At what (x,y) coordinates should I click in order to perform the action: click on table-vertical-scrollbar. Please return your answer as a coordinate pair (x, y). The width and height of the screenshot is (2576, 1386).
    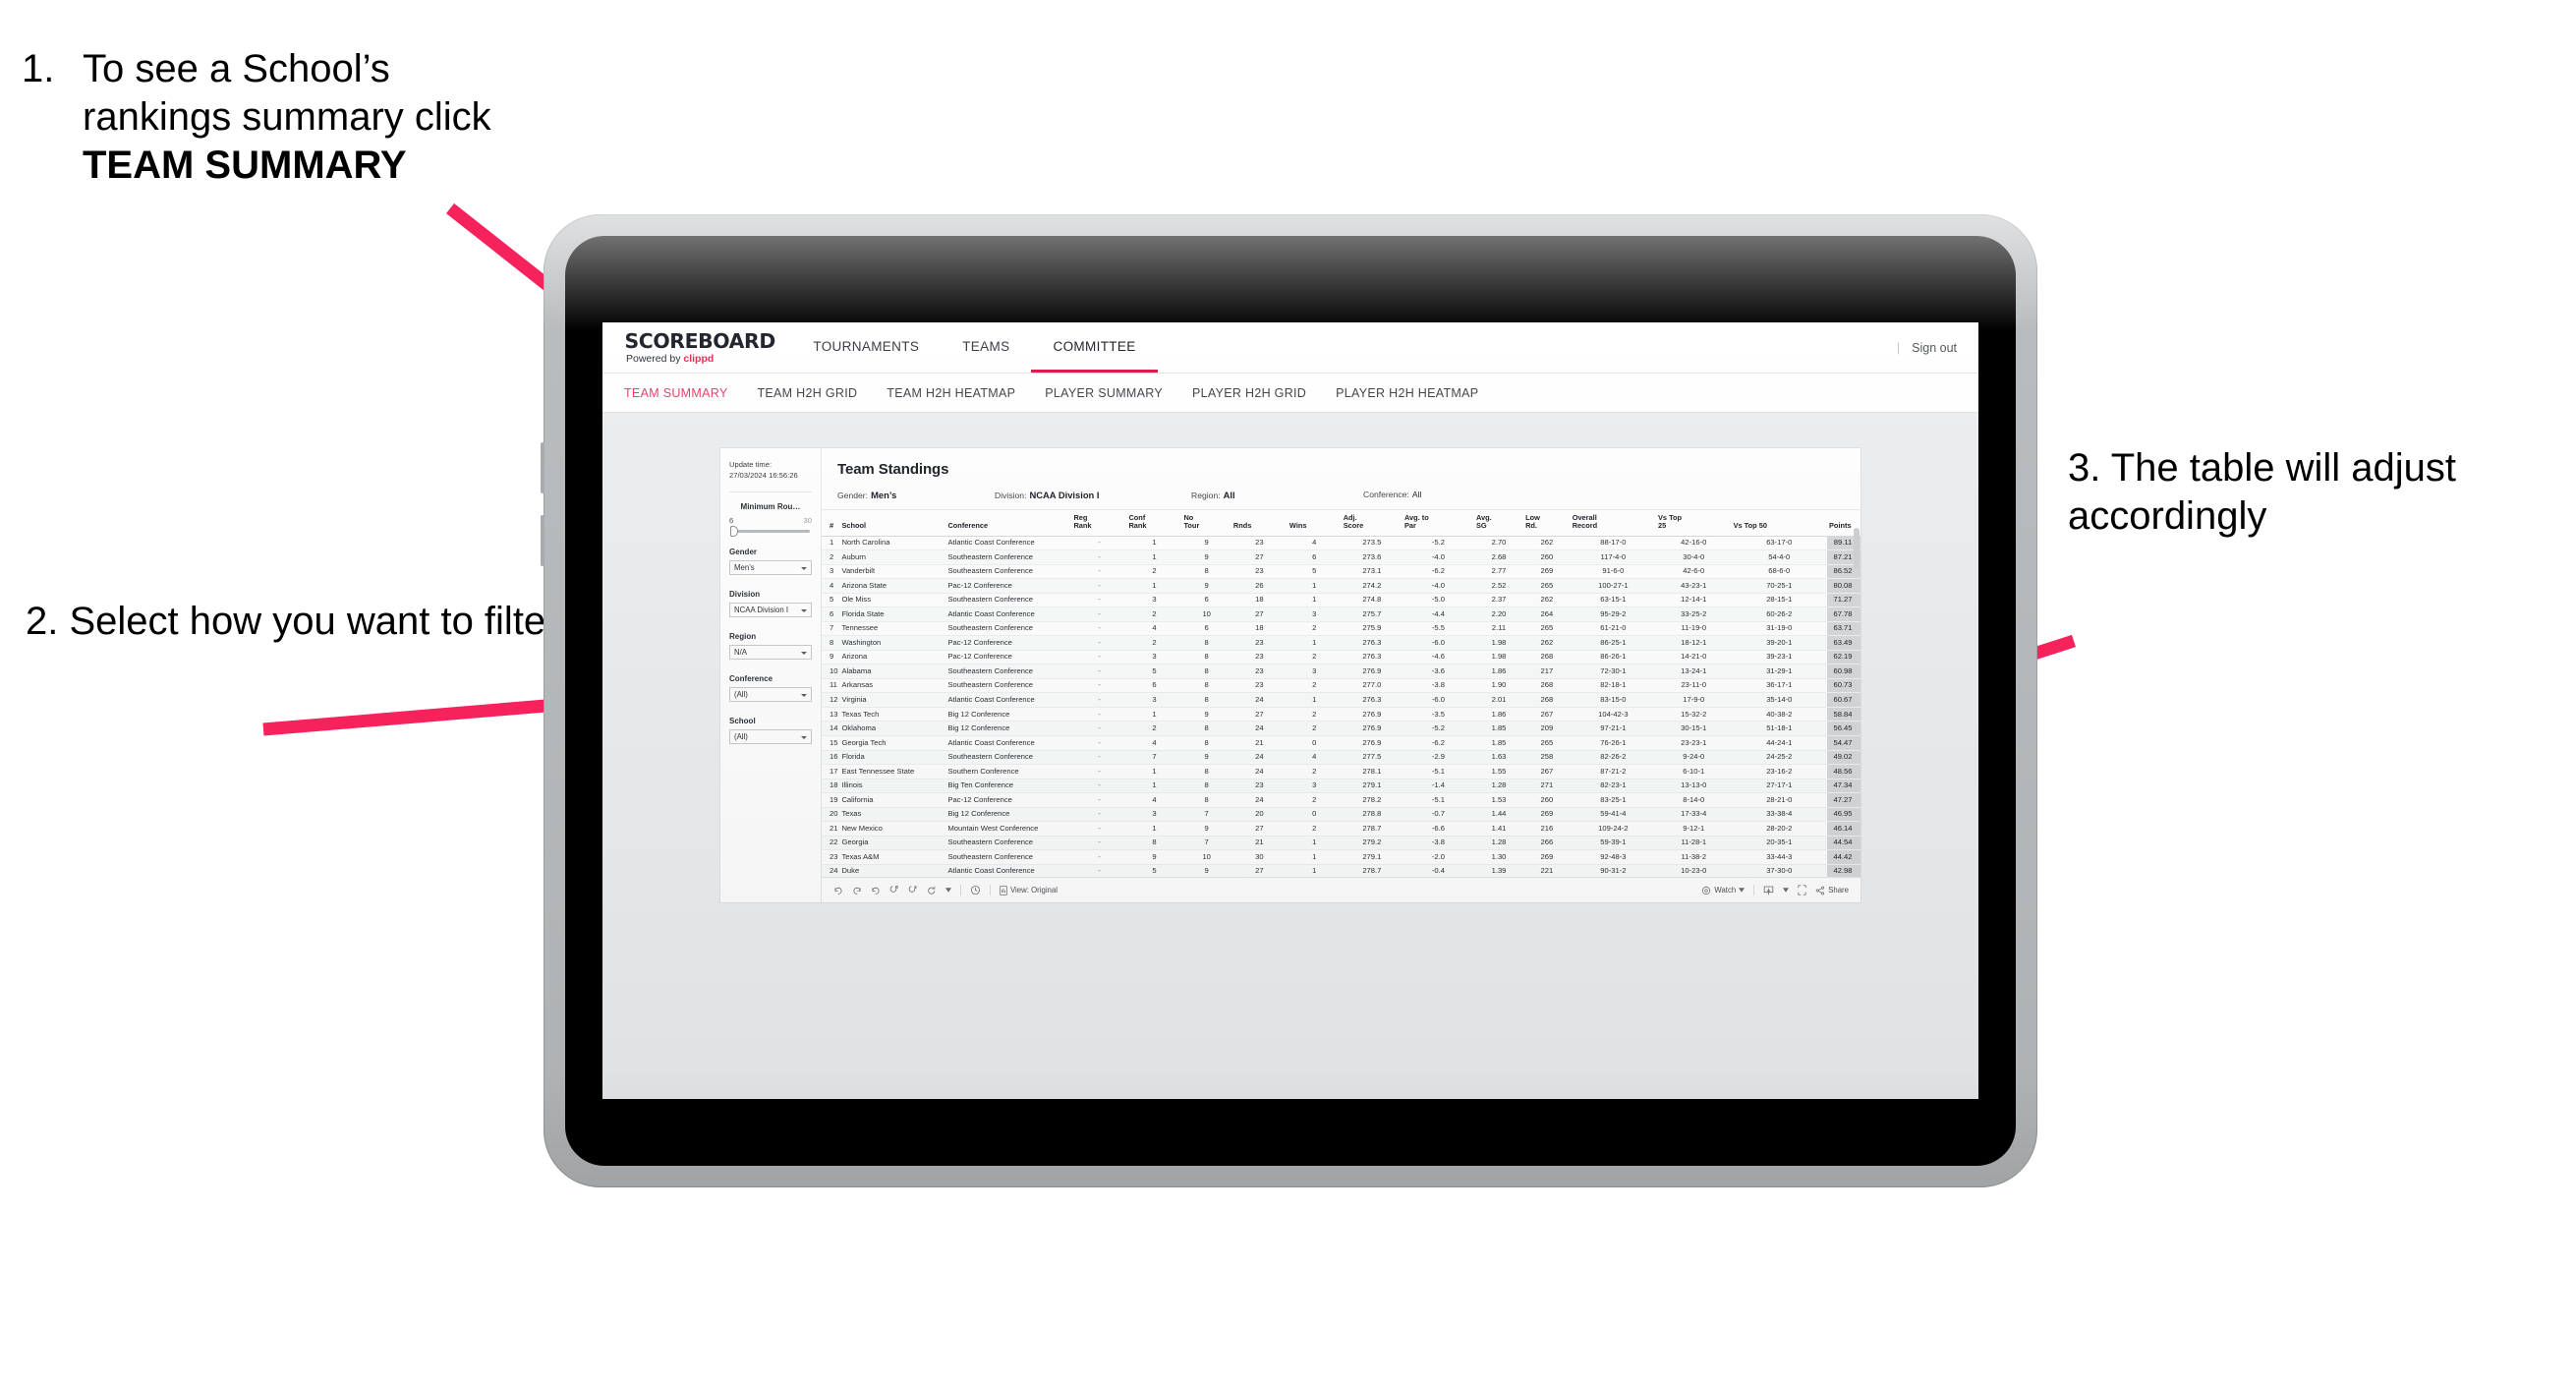
    Looking at the image, I should click on (1857, 549).